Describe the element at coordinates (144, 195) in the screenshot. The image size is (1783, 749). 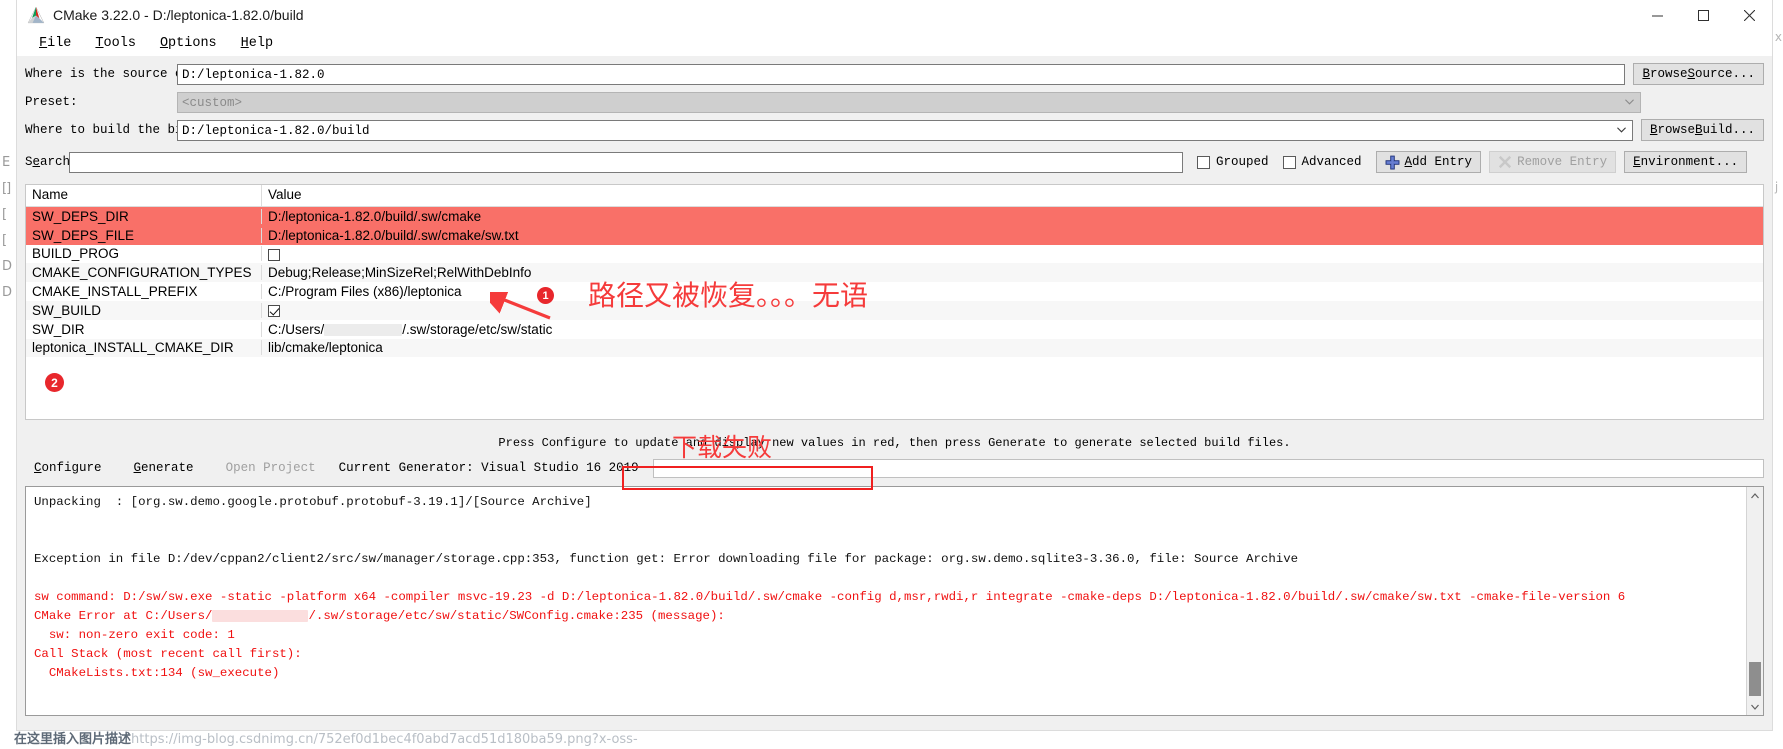
I see `column-header-name: Name` at that location.